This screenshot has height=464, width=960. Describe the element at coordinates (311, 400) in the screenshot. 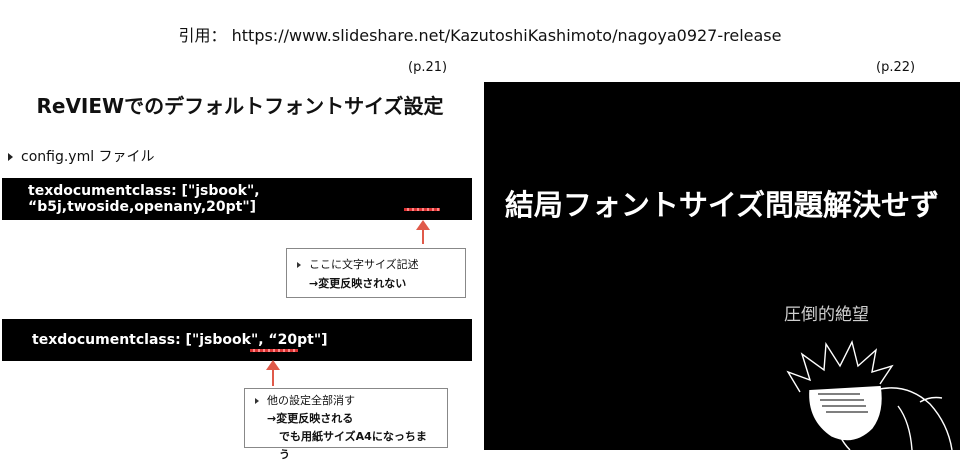

I see `callout-2-line1: 他の設定全部消す` at that location.